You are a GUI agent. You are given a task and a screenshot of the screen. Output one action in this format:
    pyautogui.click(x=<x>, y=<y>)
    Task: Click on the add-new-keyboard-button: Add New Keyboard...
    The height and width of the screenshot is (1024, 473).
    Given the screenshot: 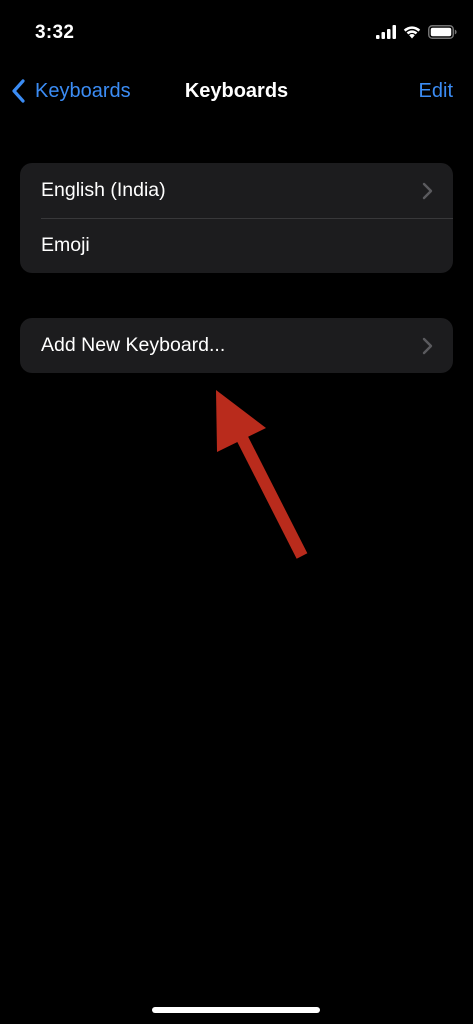 What is the action you would take?
    pyautogui.click(x=236, y=345)
    